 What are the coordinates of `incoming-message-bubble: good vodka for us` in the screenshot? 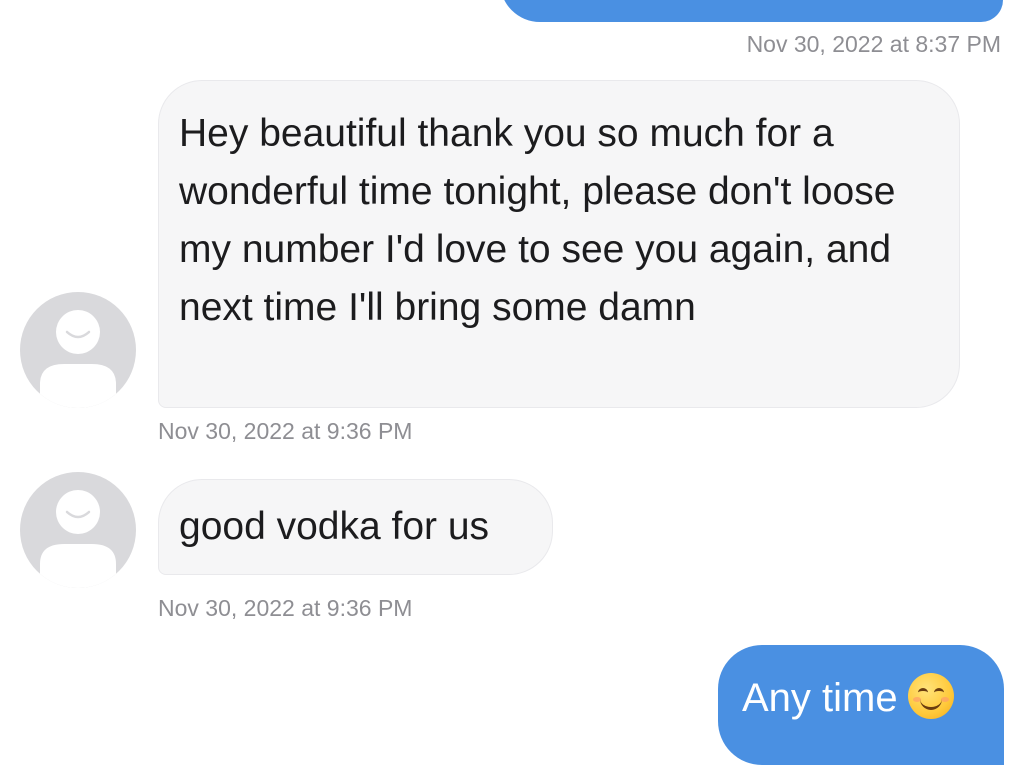 It's located at (355, 527).